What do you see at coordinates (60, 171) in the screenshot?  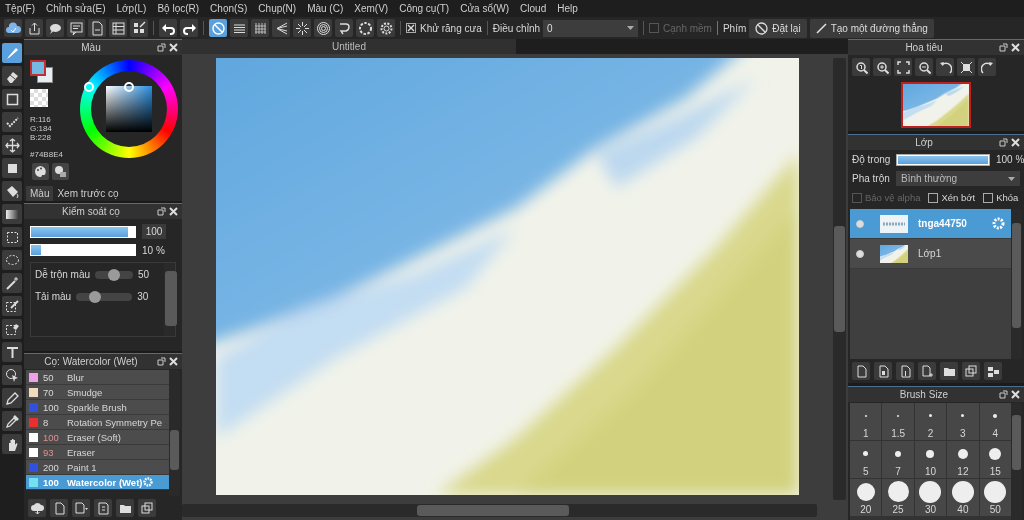 I see `palette-add-button` at bounding box center [60, 171].